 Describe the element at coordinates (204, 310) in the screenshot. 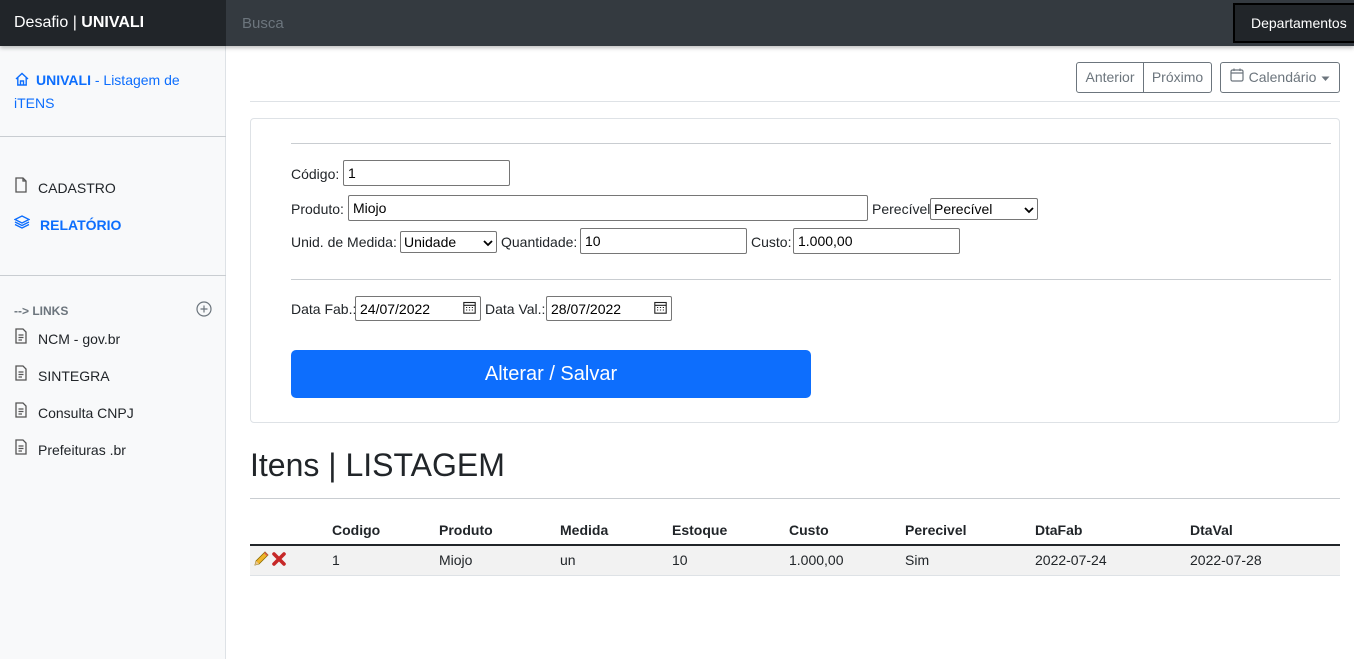

I see `plus-circle-icon` at that location.